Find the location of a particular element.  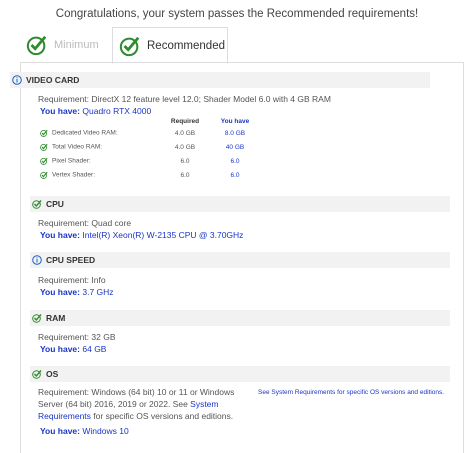

have-value: Intel(R) Xeon(R) W-2135 CPU @ 3.70GHz is located at coordinates (163, 235).